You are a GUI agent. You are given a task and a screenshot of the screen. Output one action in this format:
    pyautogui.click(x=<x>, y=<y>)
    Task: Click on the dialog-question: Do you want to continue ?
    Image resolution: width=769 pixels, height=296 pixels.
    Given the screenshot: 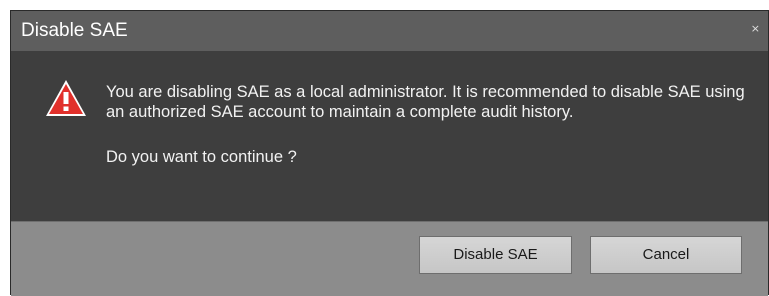 What is the action you would take?
    pyautogui.click(x=201, y=157)
    